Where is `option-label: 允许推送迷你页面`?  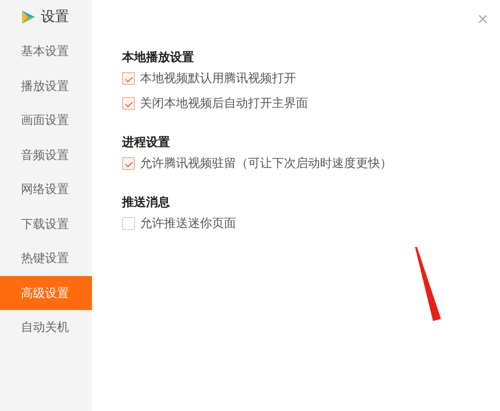
option-label: 允许推送迷你页面 is located at coordinates (188, 223).